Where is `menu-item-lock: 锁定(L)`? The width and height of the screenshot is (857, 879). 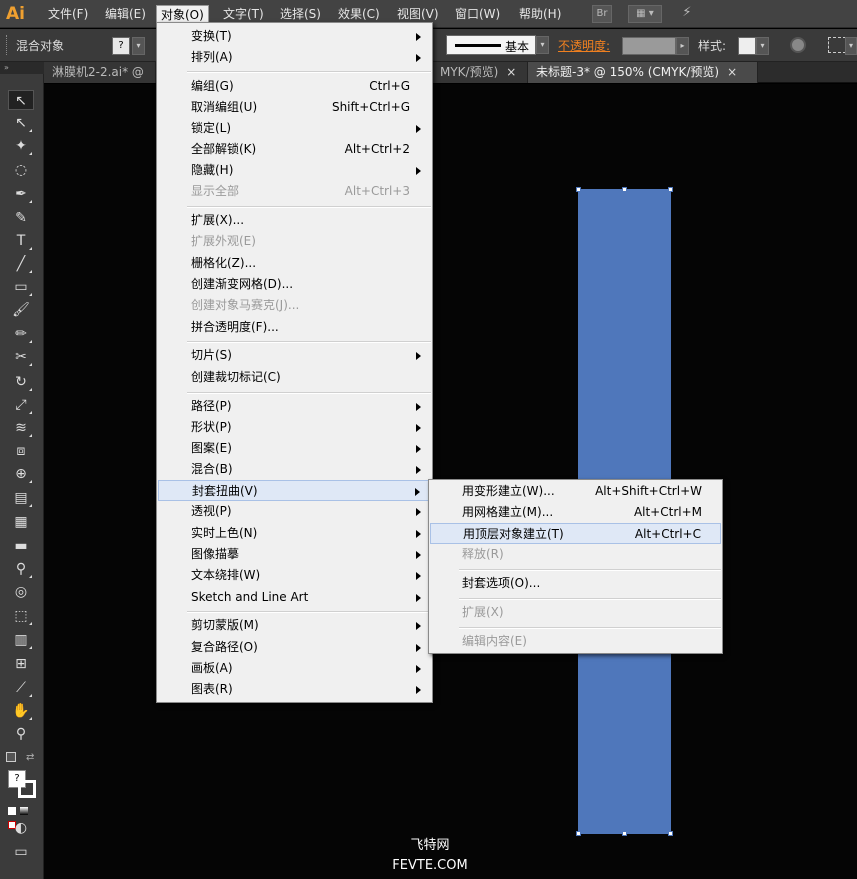 menu-item-lock: 锁定(L) is located at coordinates (294, 128).